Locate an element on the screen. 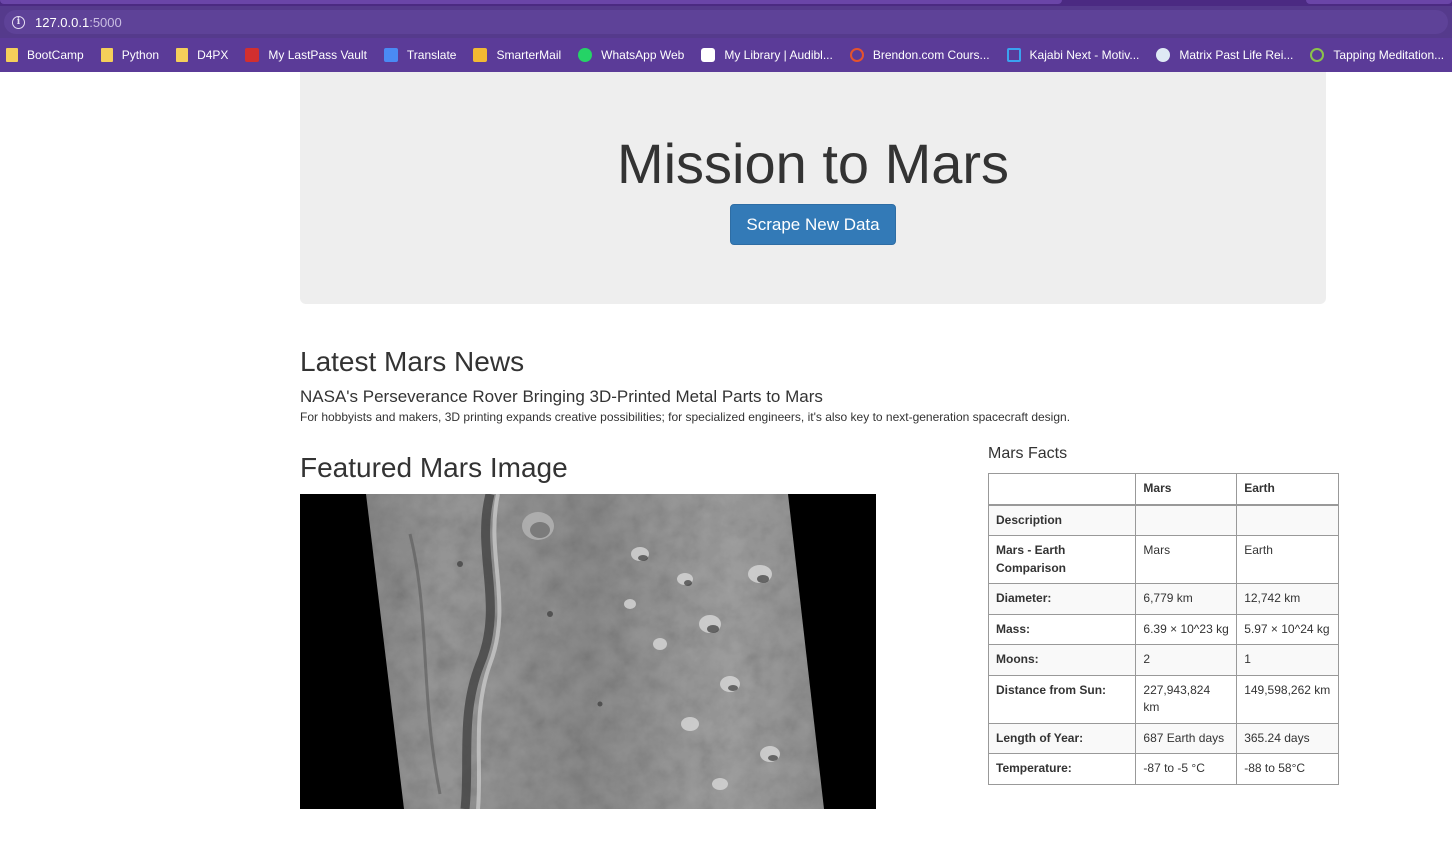 This screenshot has width=1452, height=860. mars-terrain-image is located at coordinates (588, 651).